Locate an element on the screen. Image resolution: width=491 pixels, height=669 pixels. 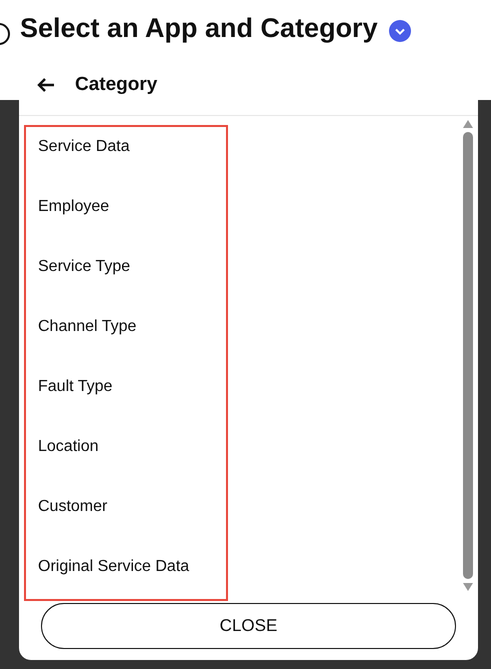
dialog-title: Category is located at coordinates (116, 85).